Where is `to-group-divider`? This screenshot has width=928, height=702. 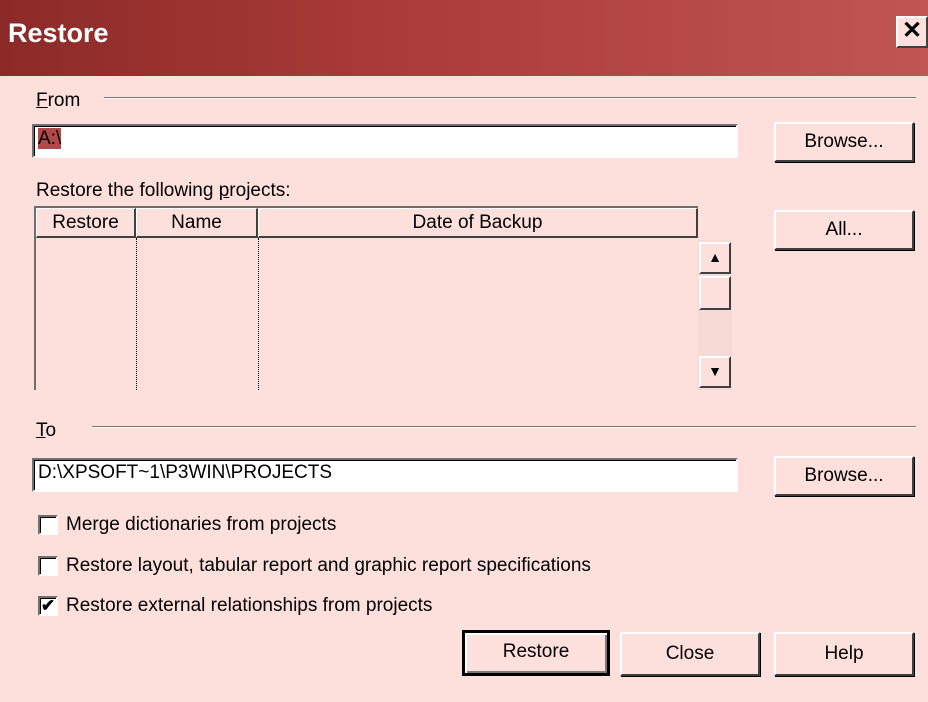 to-group-divider is located at coordinates (504, 427).